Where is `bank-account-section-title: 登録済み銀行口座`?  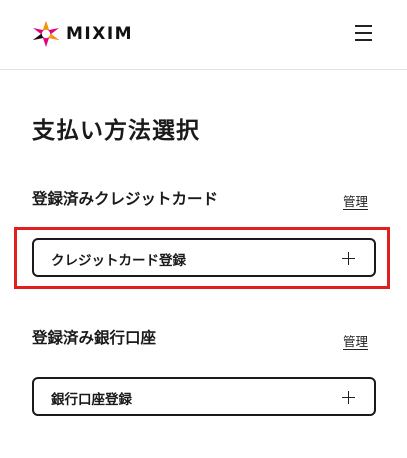 bank-account-section-title: 登録済み銀行口座 is located at coordinates (94, 338).